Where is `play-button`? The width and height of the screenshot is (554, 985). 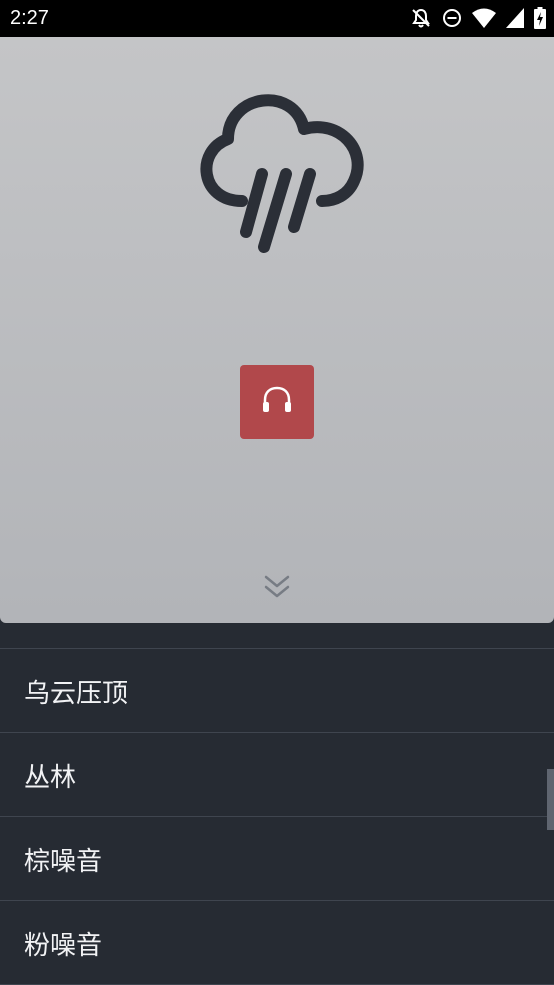 play-button is located at coordinates (277, 402).